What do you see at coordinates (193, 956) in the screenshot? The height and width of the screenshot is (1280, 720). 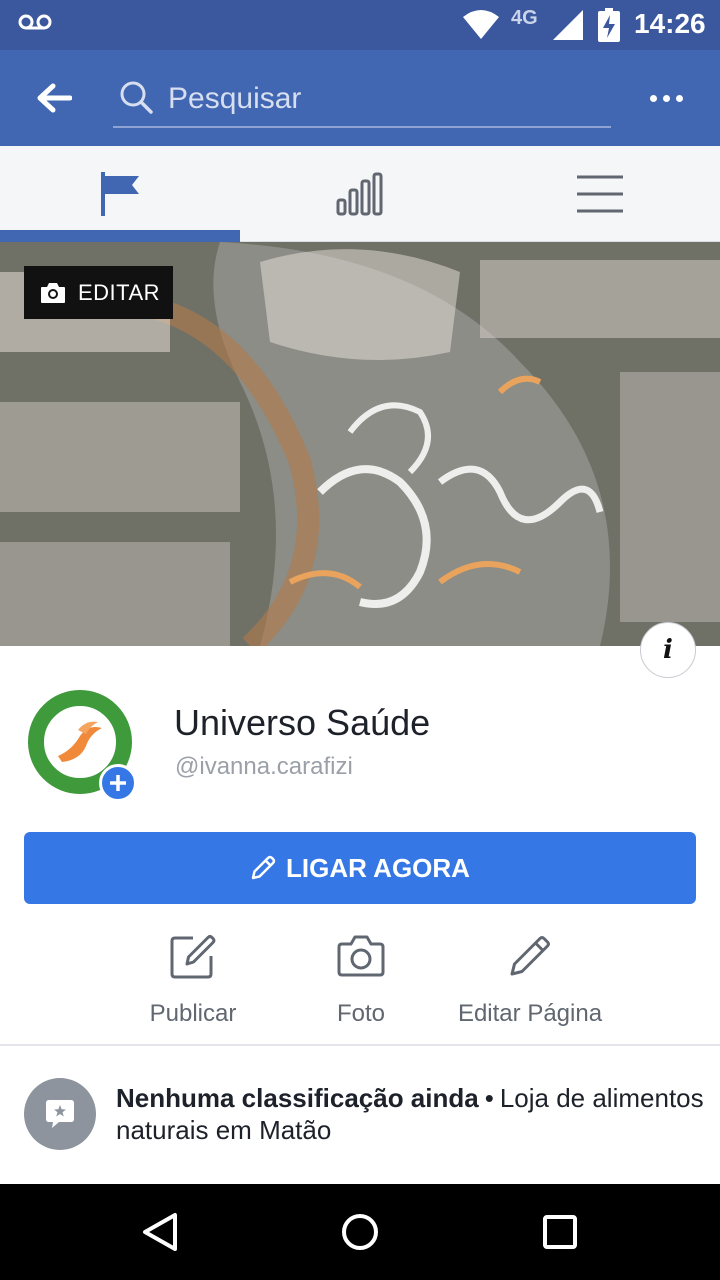 I see `compose-icon` at bounding box center [193, 956].